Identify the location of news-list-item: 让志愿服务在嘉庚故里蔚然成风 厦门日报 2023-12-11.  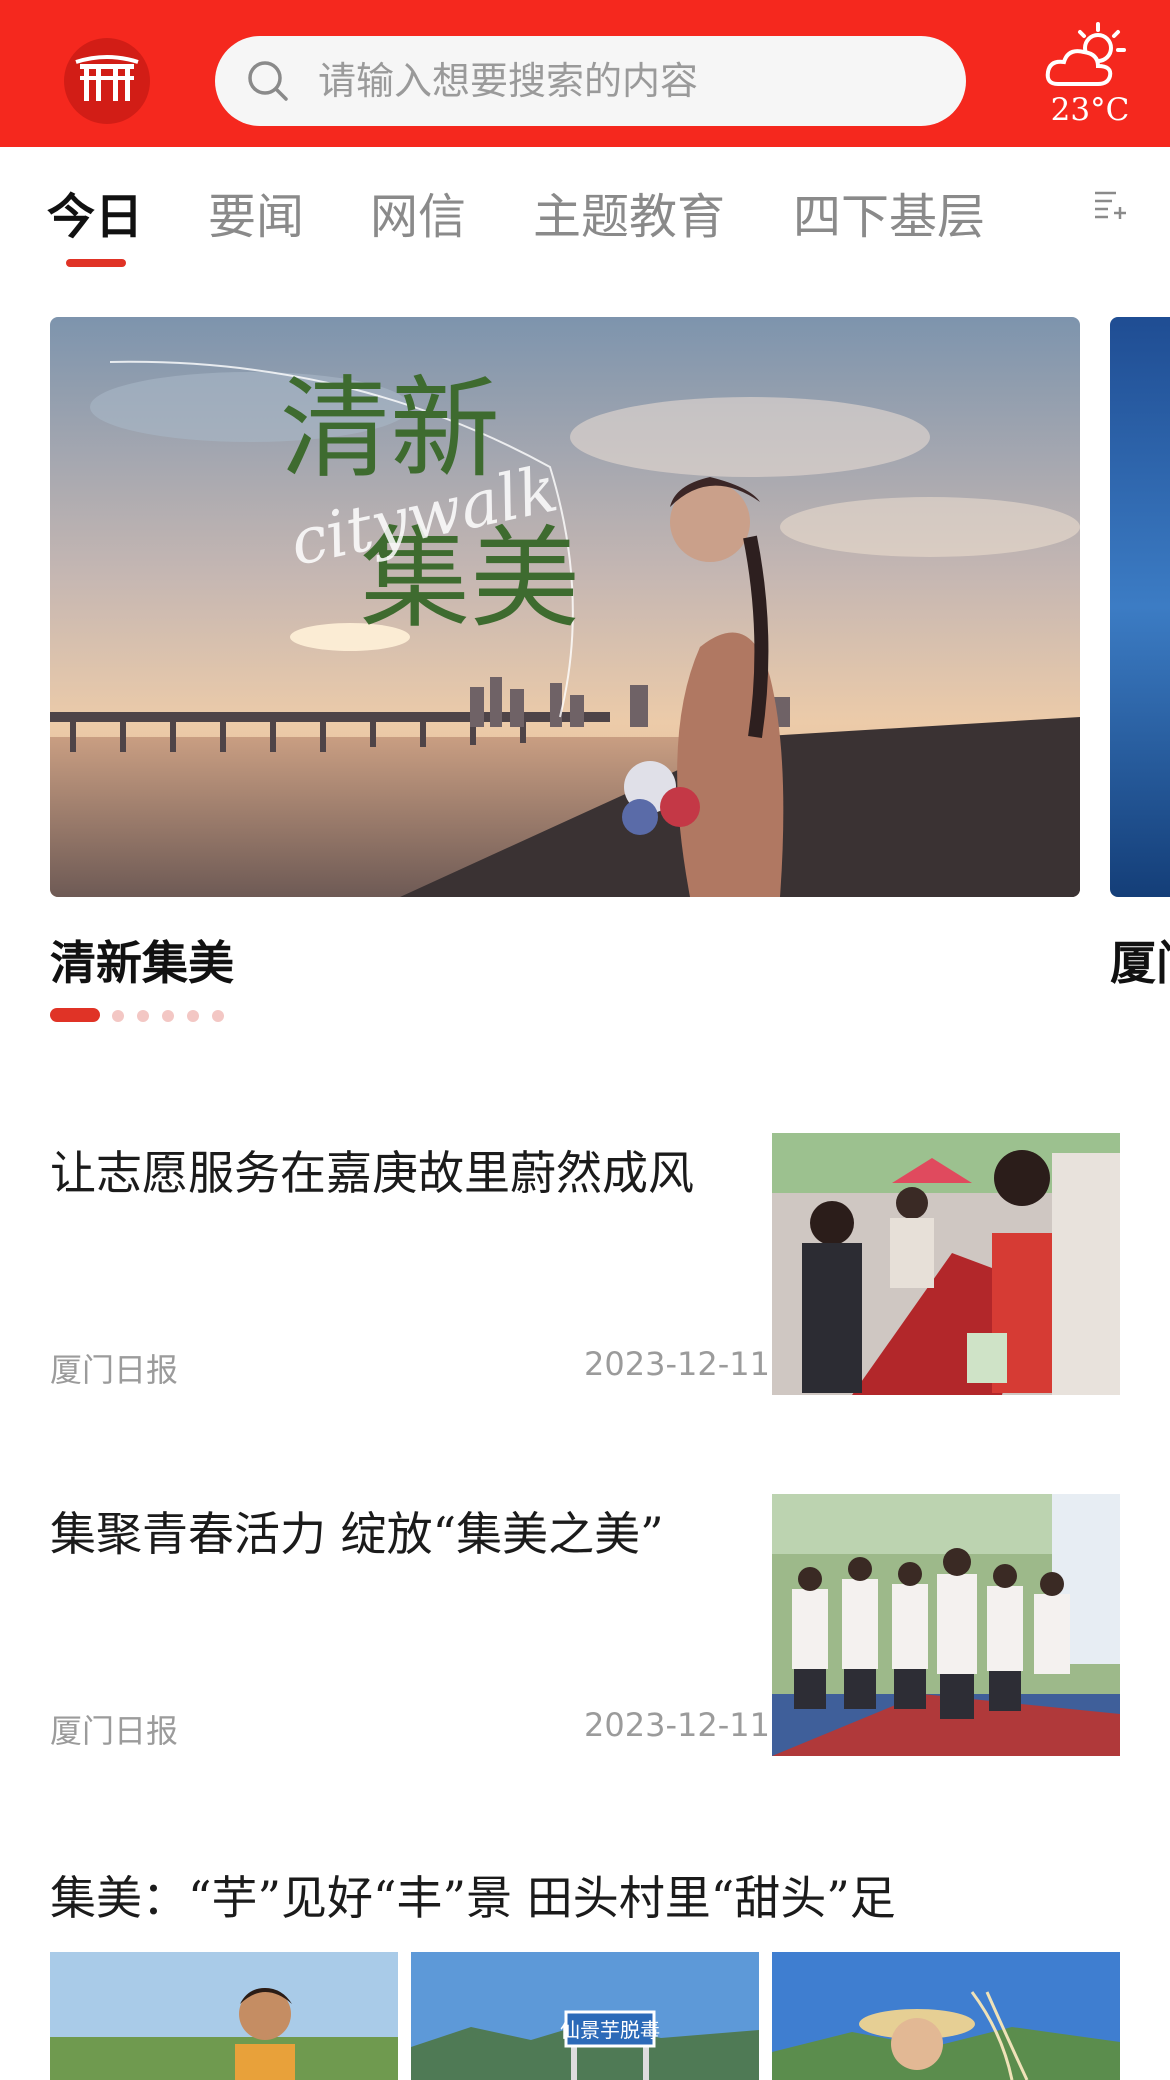
(585, 1264).